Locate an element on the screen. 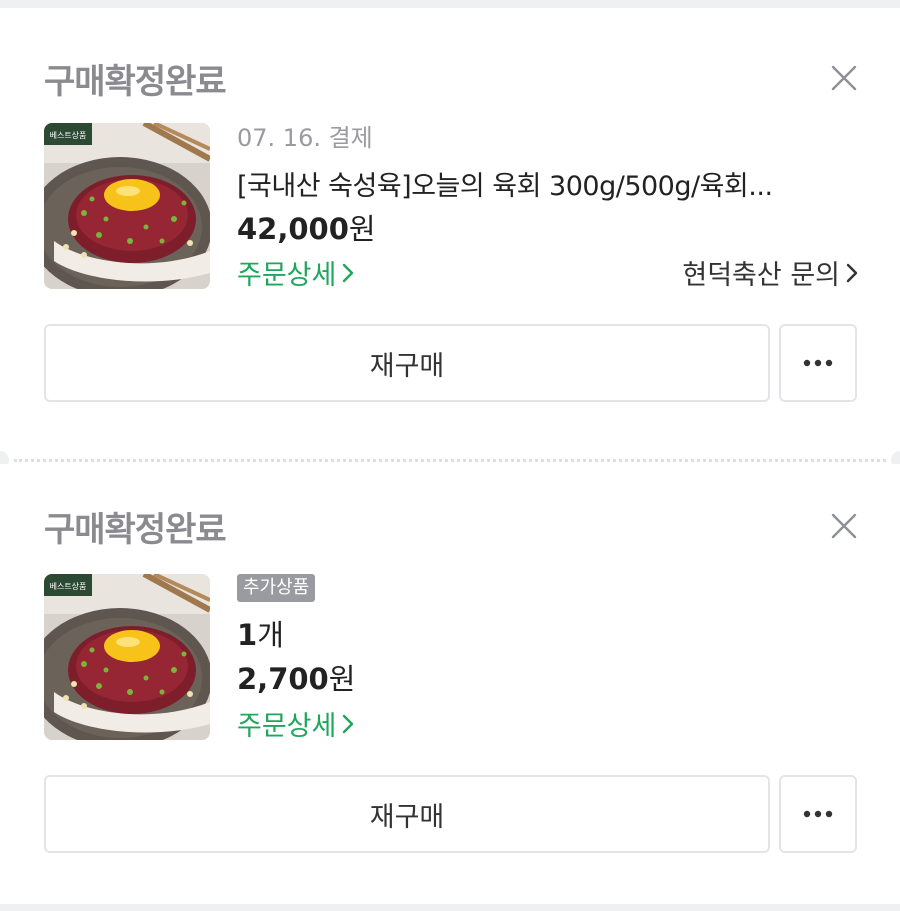  quantity-unit: 개 is located at coordinates (270, 635).